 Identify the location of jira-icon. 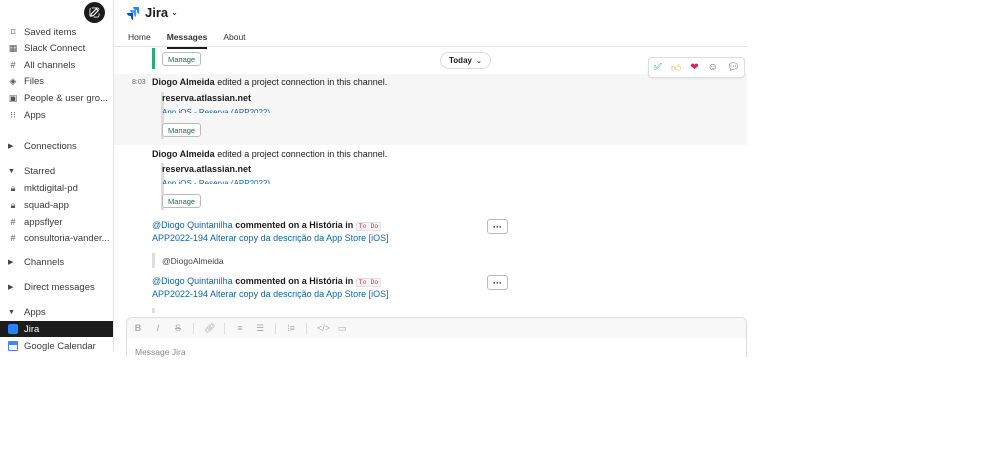
(13, 329).